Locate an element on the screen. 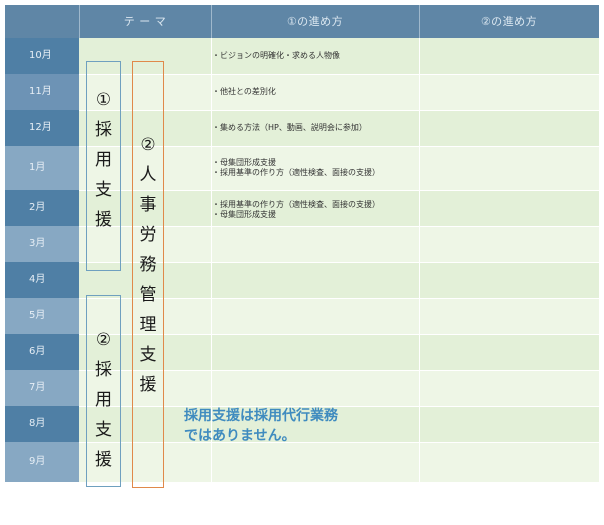 This screenshot has width=604, height=525. table-header: テ ー マ ①の進め方 ②の進め方 is located at coordinates (302, 21).